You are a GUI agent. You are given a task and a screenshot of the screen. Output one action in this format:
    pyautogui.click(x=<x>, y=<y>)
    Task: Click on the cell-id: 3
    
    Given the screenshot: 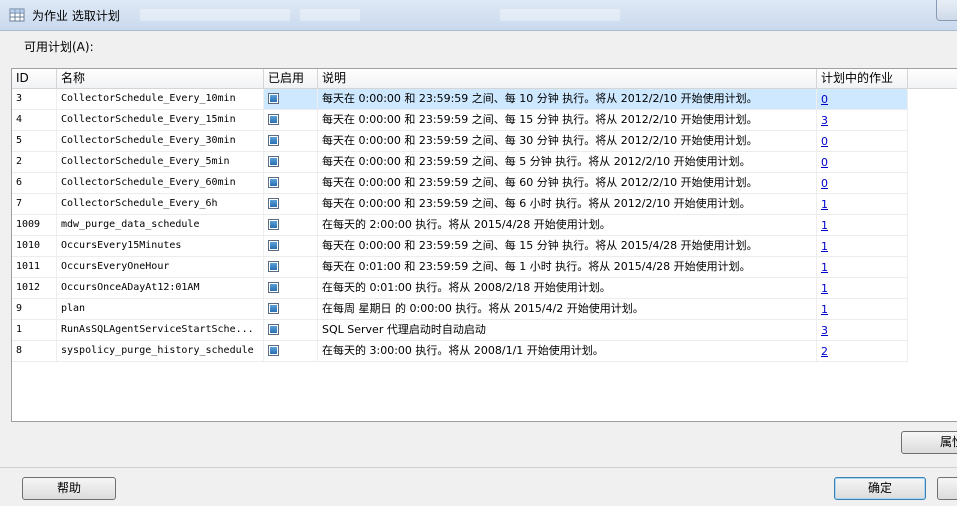 What is the action you would take?
    pyautogui.click(x=34, y=99)
    